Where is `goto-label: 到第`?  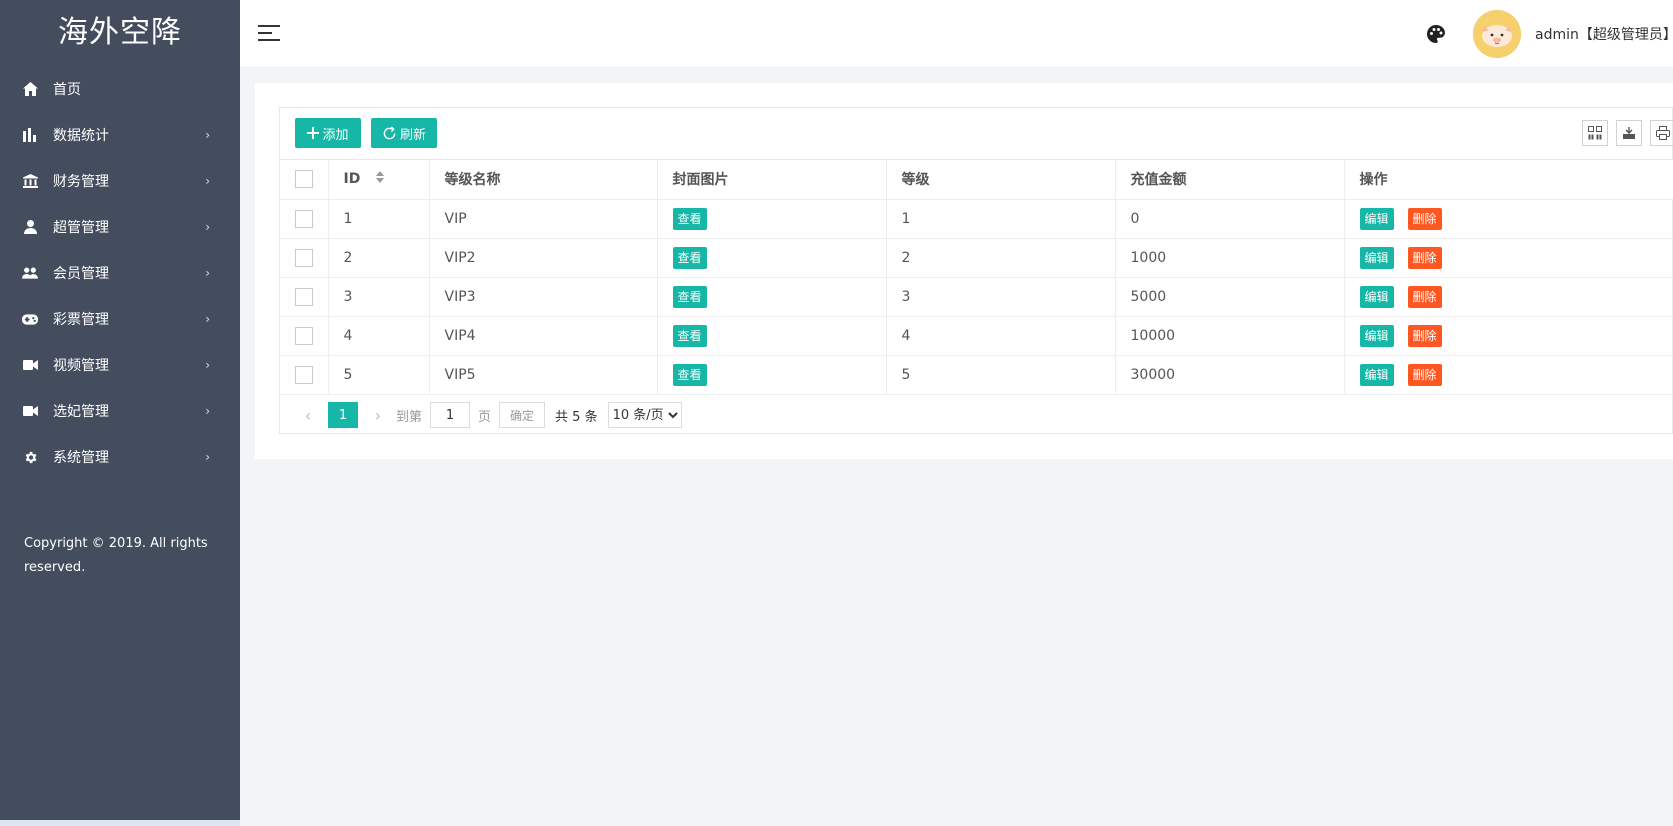 goto-label: 到第 is located at coordinates (409, 417).